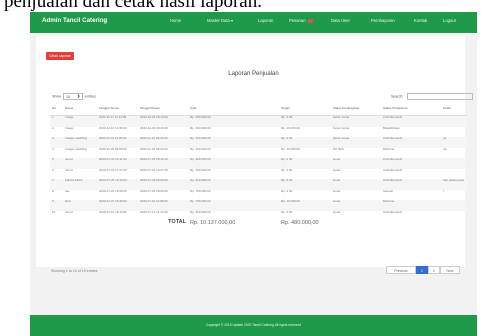 Image resolution: width=494 pixels, height=336 pixels. Describe the element at coordinates (163, 184) in the screenshot. I see `table-cell: 2020-07-22 09:09:00` at that location.